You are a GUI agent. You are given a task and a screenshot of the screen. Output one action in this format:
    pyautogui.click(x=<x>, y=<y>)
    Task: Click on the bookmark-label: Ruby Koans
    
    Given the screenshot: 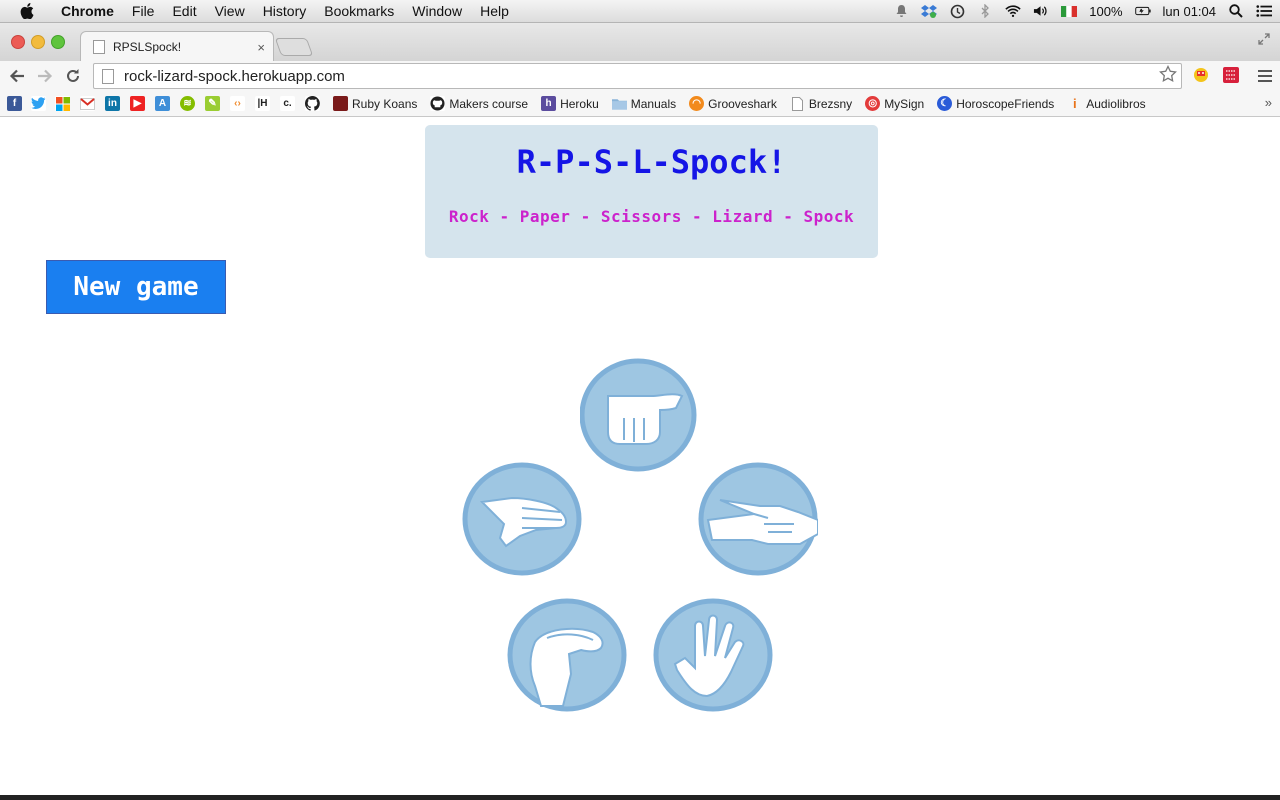 What is the action you would take?
    pyautogui.click(x=385, y=103)
    